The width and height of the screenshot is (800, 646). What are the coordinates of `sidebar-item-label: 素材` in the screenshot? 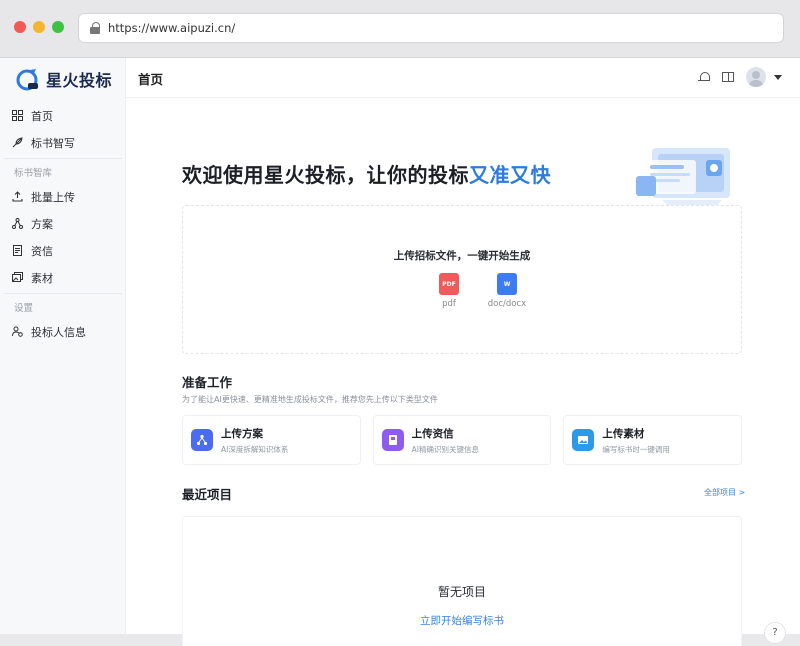 It's located at (42, 278).